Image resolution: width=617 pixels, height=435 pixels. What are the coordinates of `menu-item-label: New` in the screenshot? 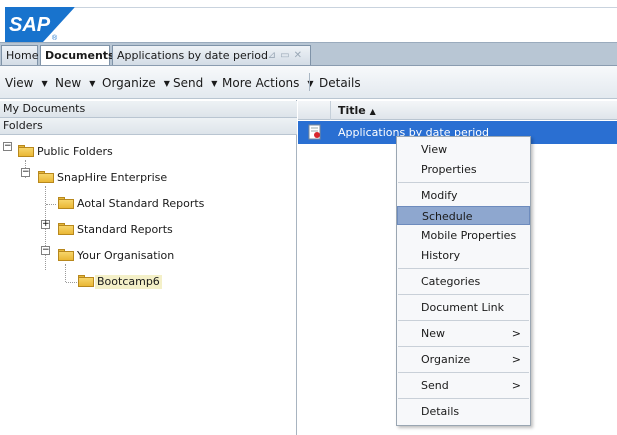 It's located at (433, 333).